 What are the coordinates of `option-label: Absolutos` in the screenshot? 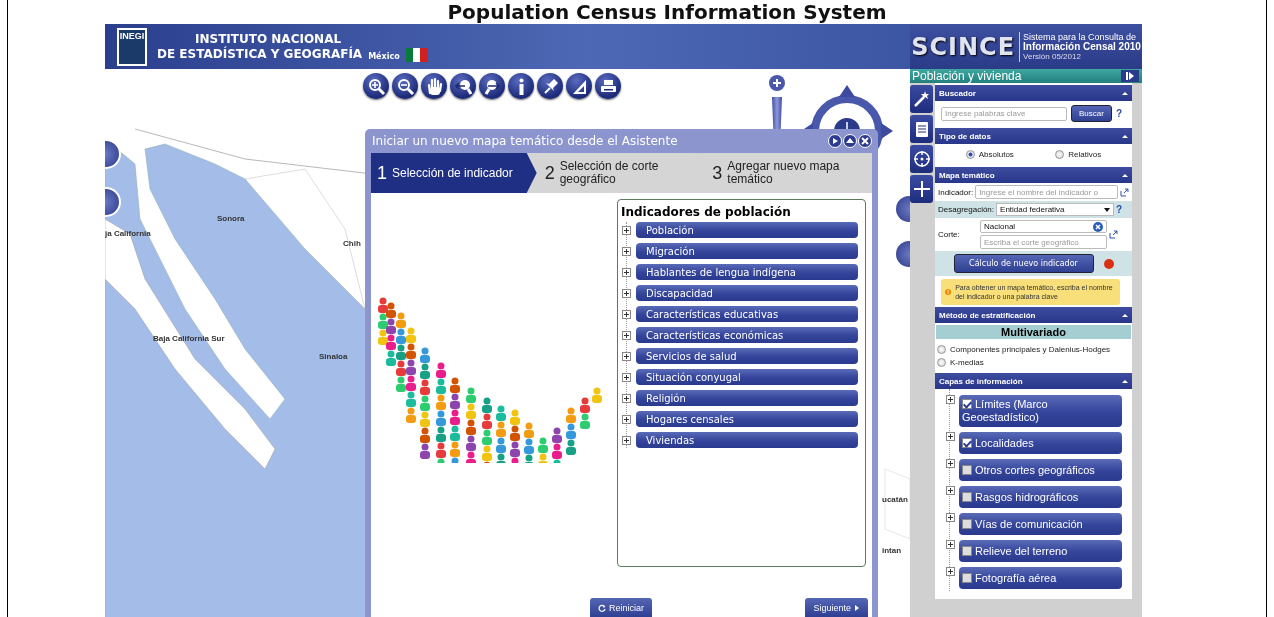 It's located at (996, 154).